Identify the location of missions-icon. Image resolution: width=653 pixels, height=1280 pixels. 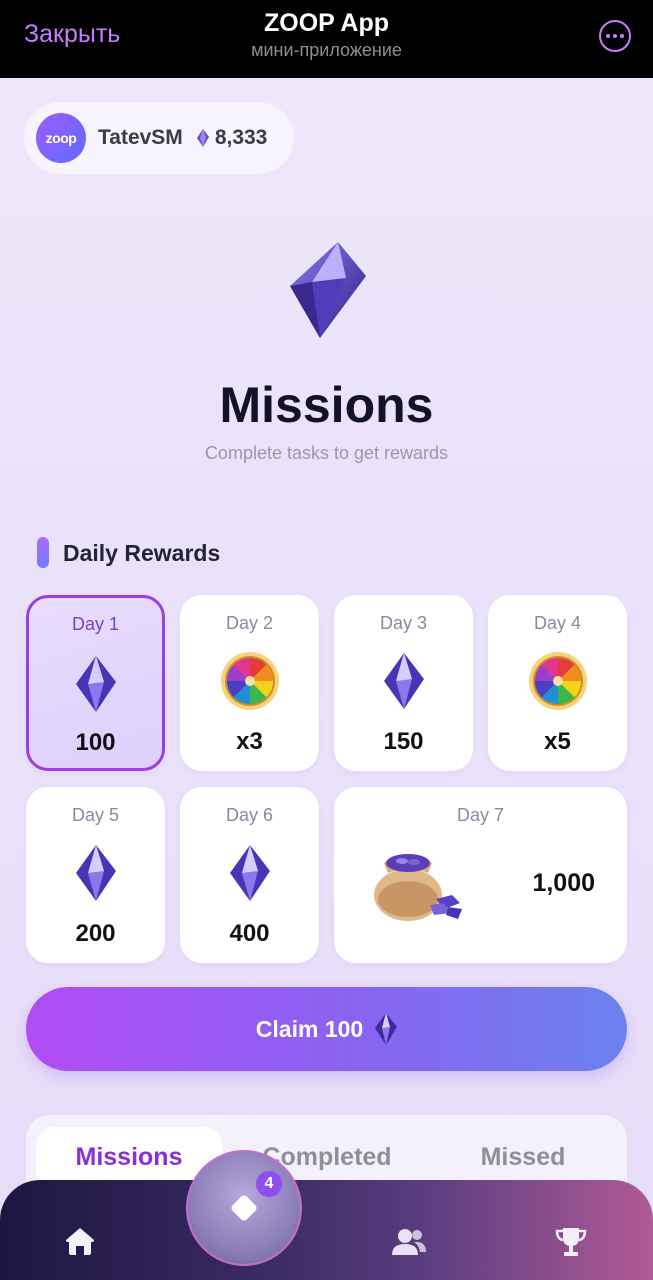
(244, 1208).